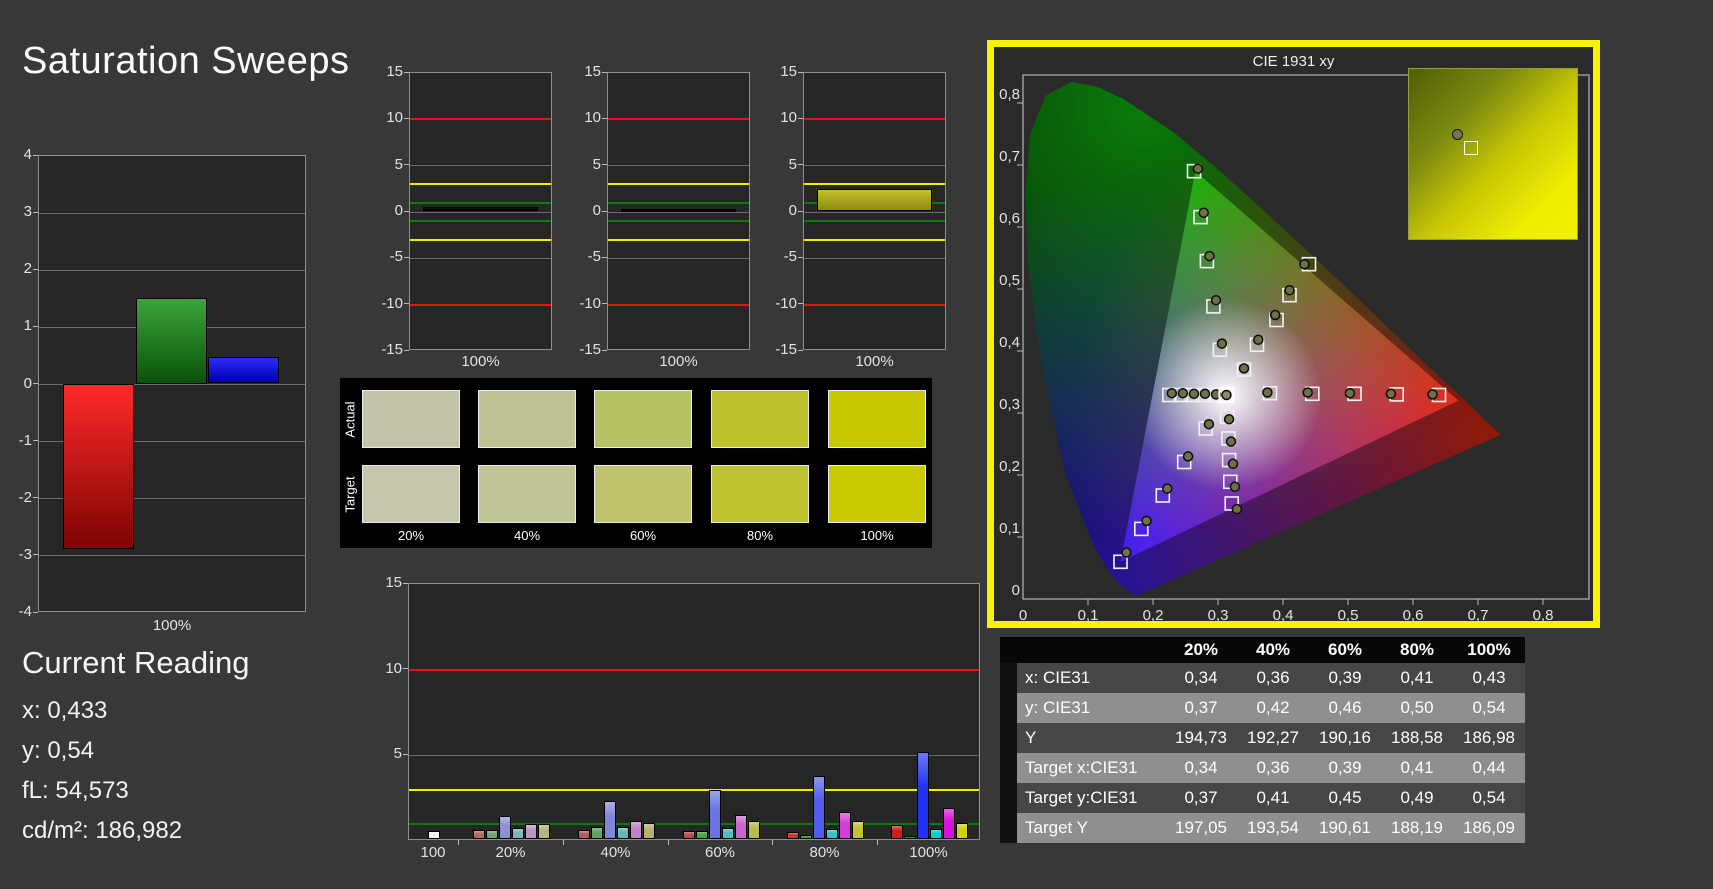  I want to click on table-header-cell: 20%, so click(1201, 649).